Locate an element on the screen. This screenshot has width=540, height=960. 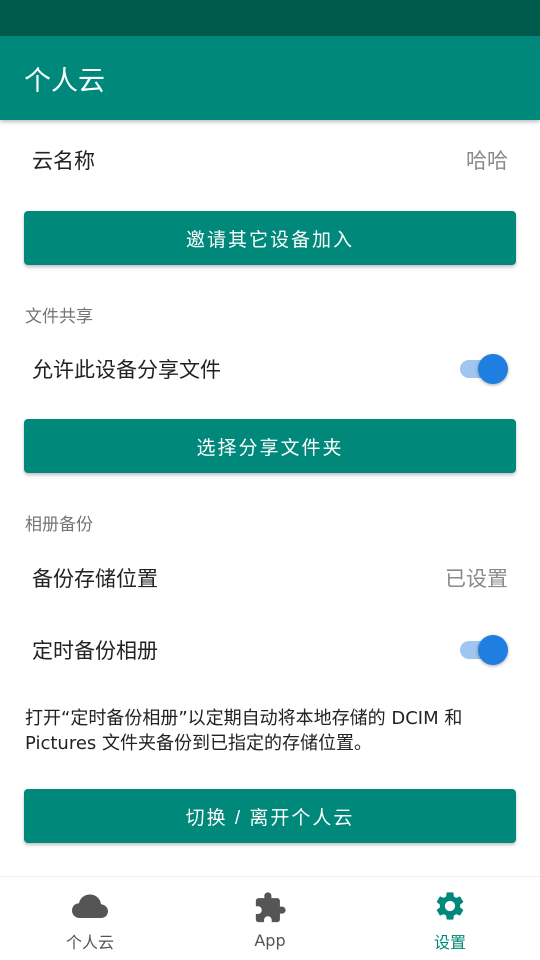
switch-leave-cloud-button: 切换 / 离开个人云 is located at coordinates (270, 816).